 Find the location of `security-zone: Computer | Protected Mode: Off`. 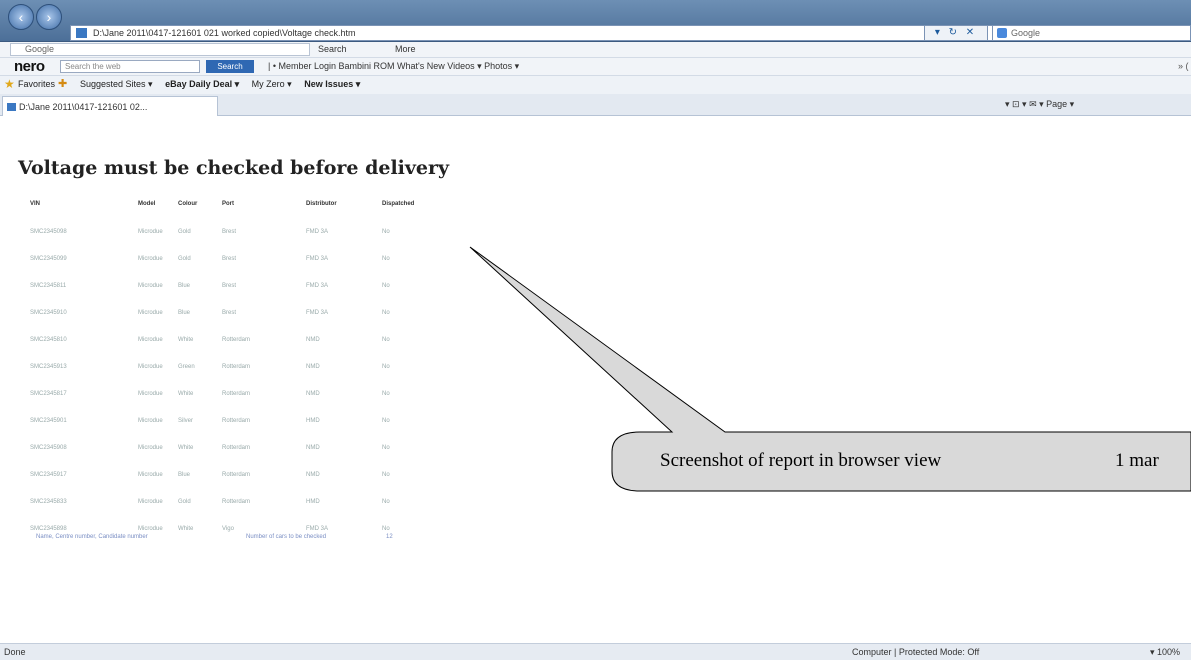

security-zone: Computer | Protected Mode: Off is located at coordinates (915, 652).